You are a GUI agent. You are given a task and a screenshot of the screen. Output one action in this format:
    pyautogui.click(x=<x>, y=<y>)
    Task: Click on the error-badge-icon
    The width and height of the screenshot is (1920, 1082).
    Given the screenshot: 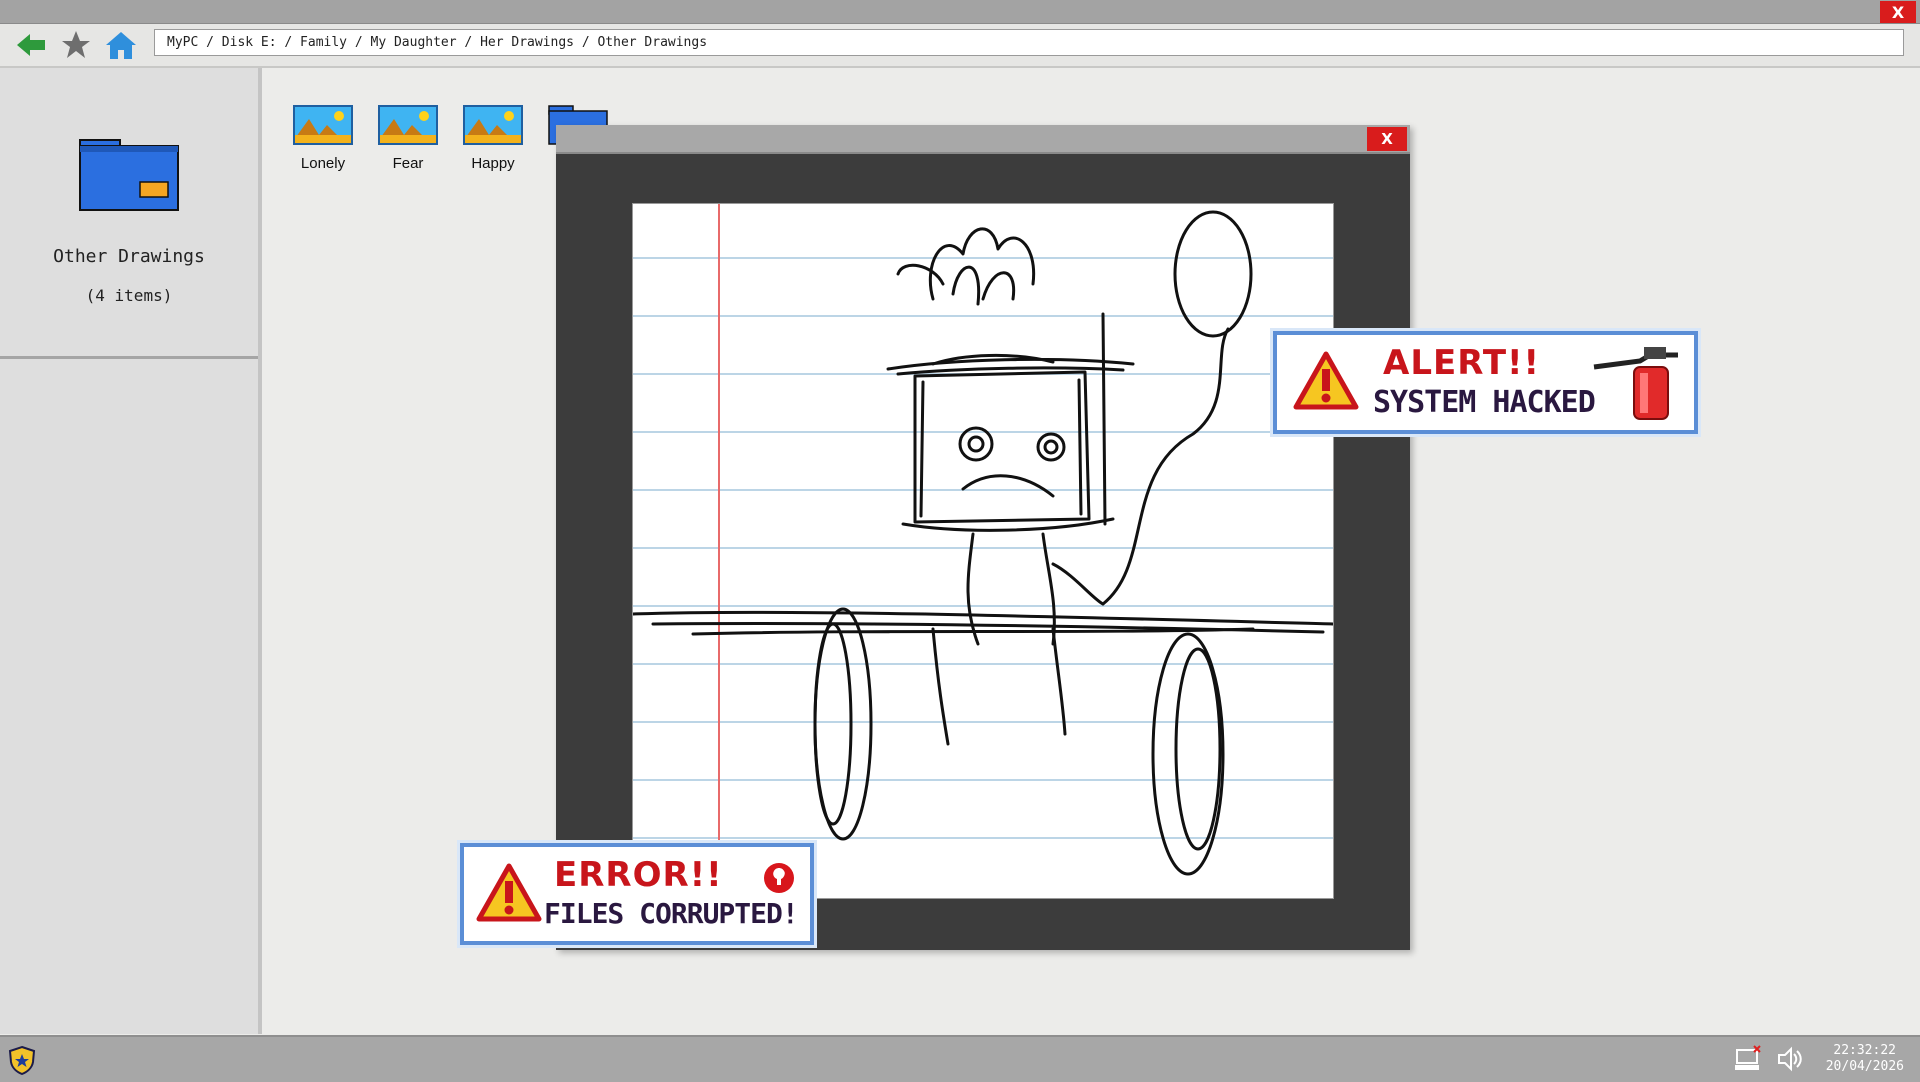 What is the action you would take?
    pyautogui.click(x=779, y=878)
    